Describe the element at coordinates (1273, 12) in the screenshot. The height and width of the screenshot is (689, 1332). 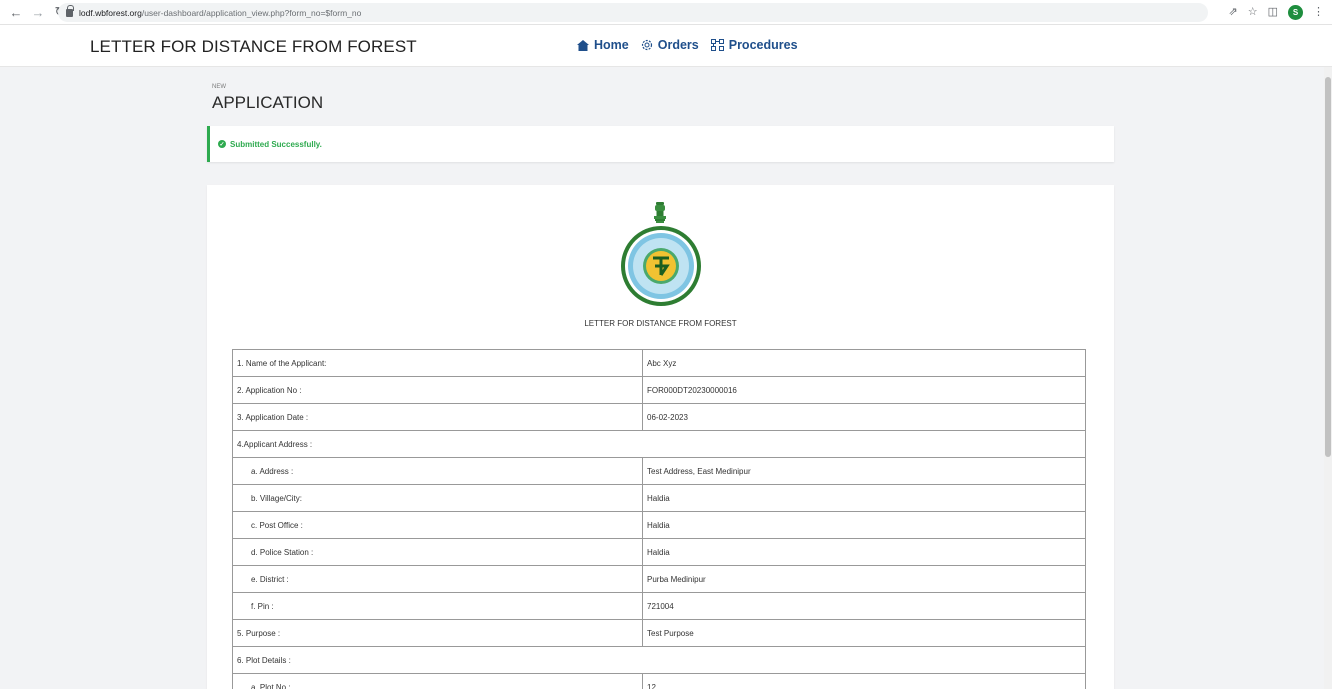
I see `side-panel-icon: ◫` at that location.